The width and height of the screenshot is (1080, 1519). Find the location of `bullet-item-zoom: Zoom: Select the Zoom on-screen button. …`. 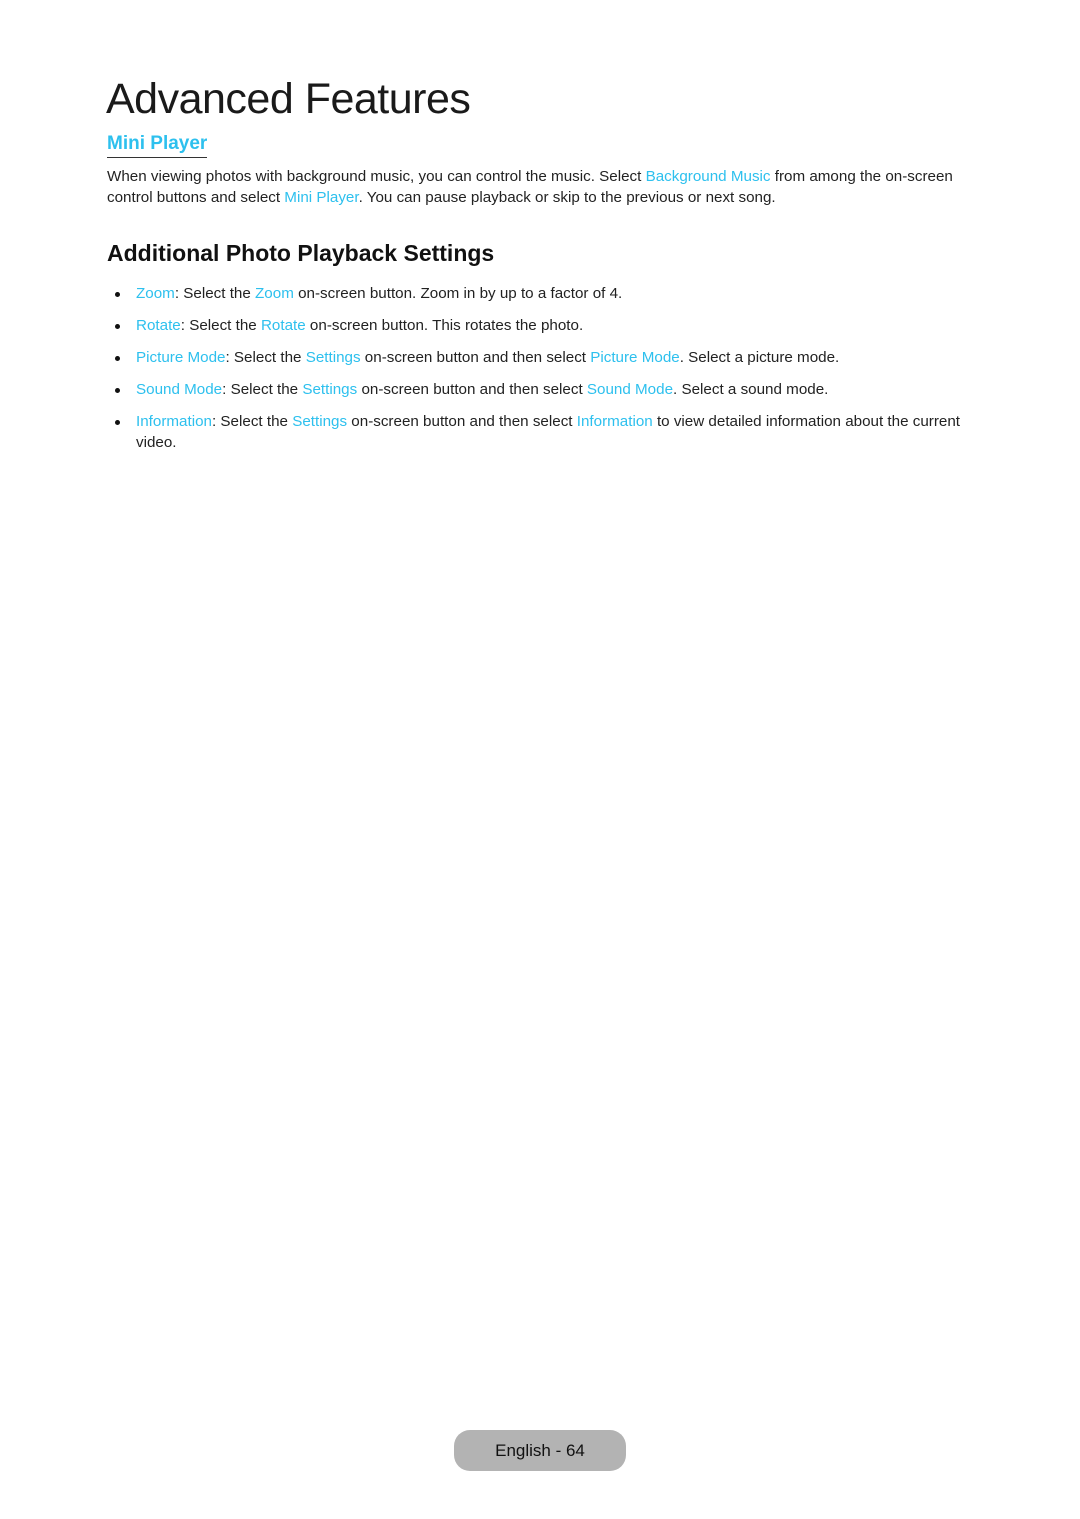

bullet-item-zoom: Zoom: Select the Zoom on-screen button. … is located at coordinates (547, 294).